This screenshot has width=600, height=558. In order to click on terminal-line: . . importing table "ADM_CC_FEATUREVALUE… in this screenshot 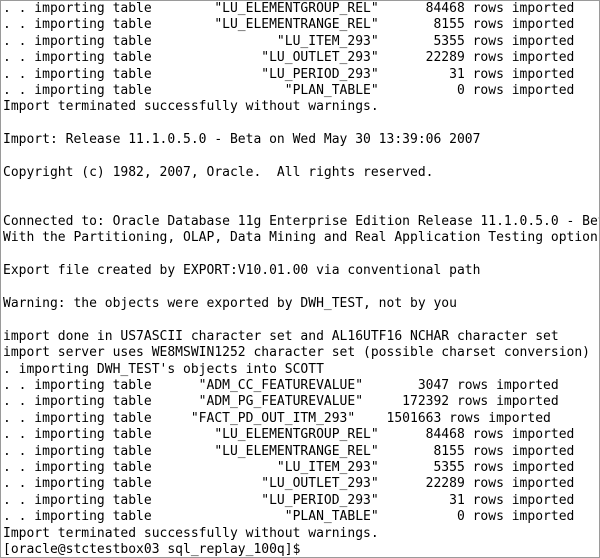, I will do `click(281, 385)`.